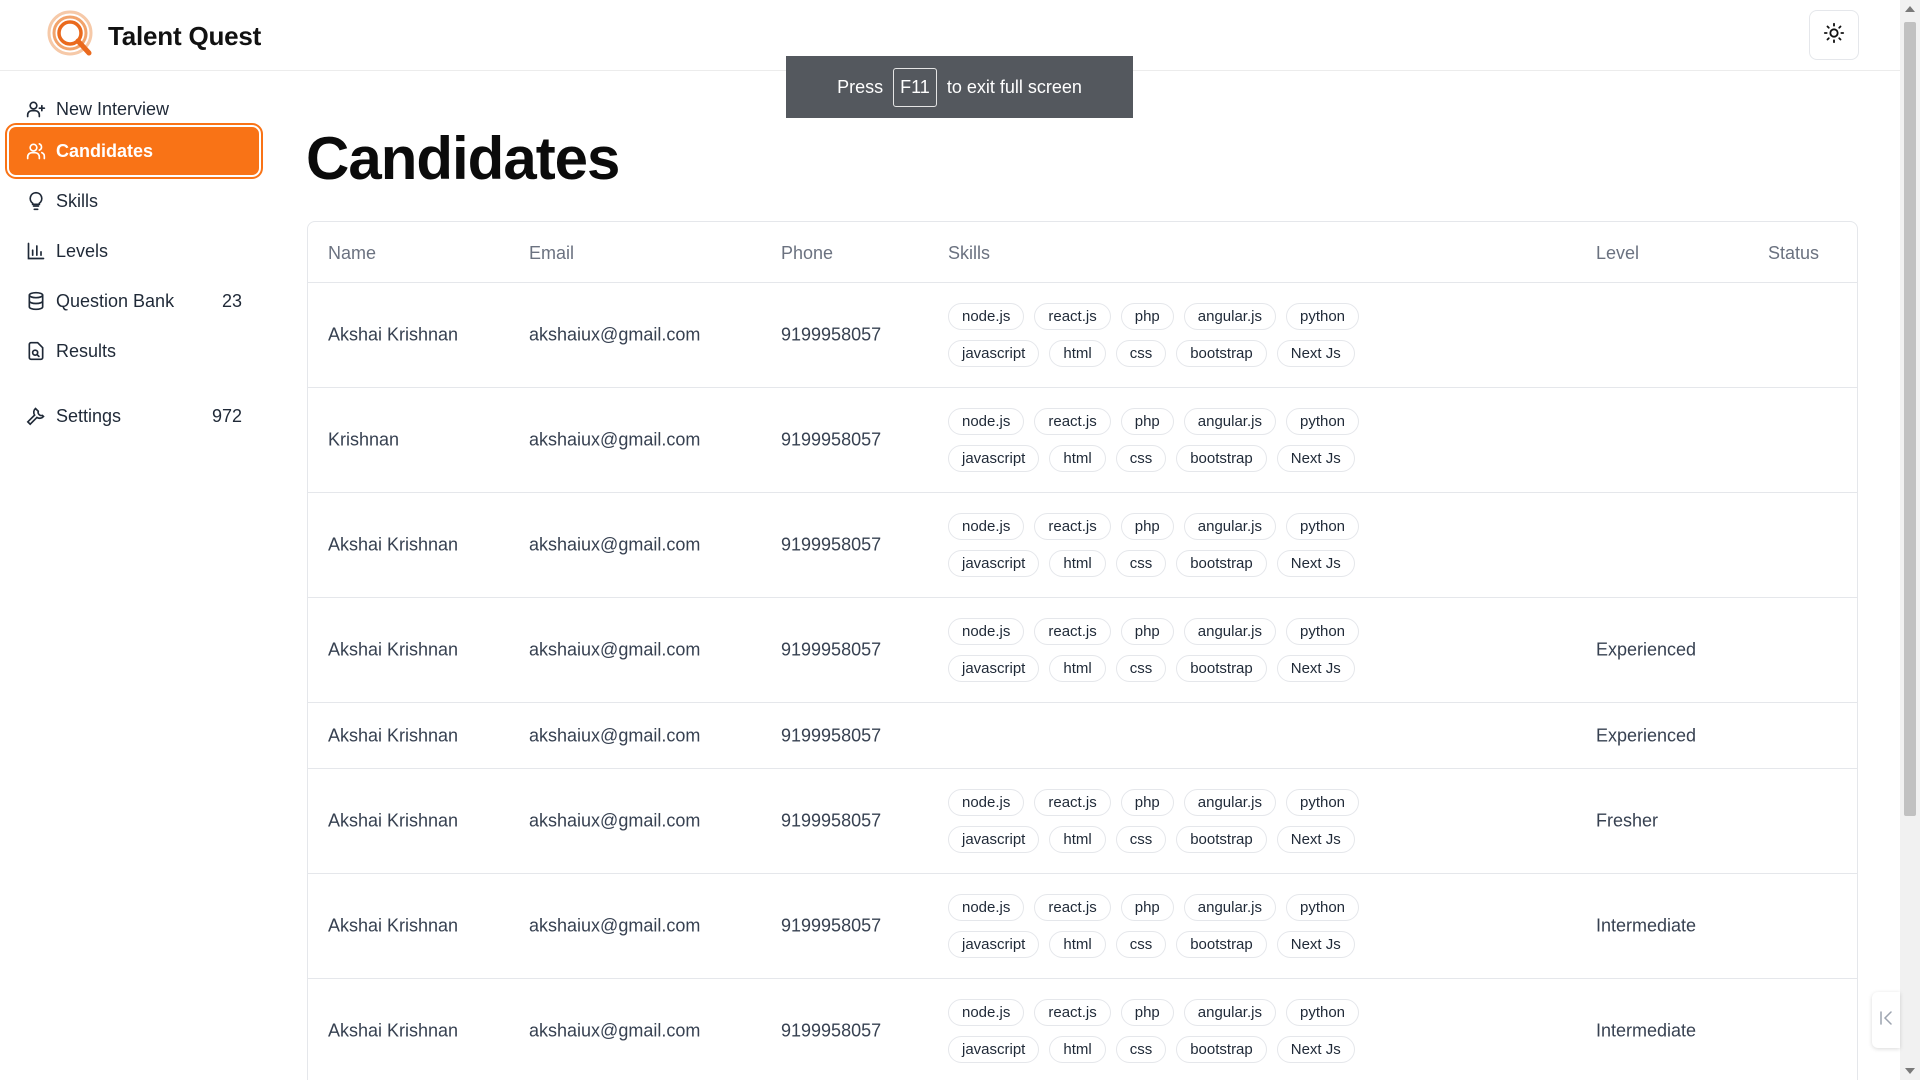  I want to click on sidebar-item-results: Results, so click(134, 351).